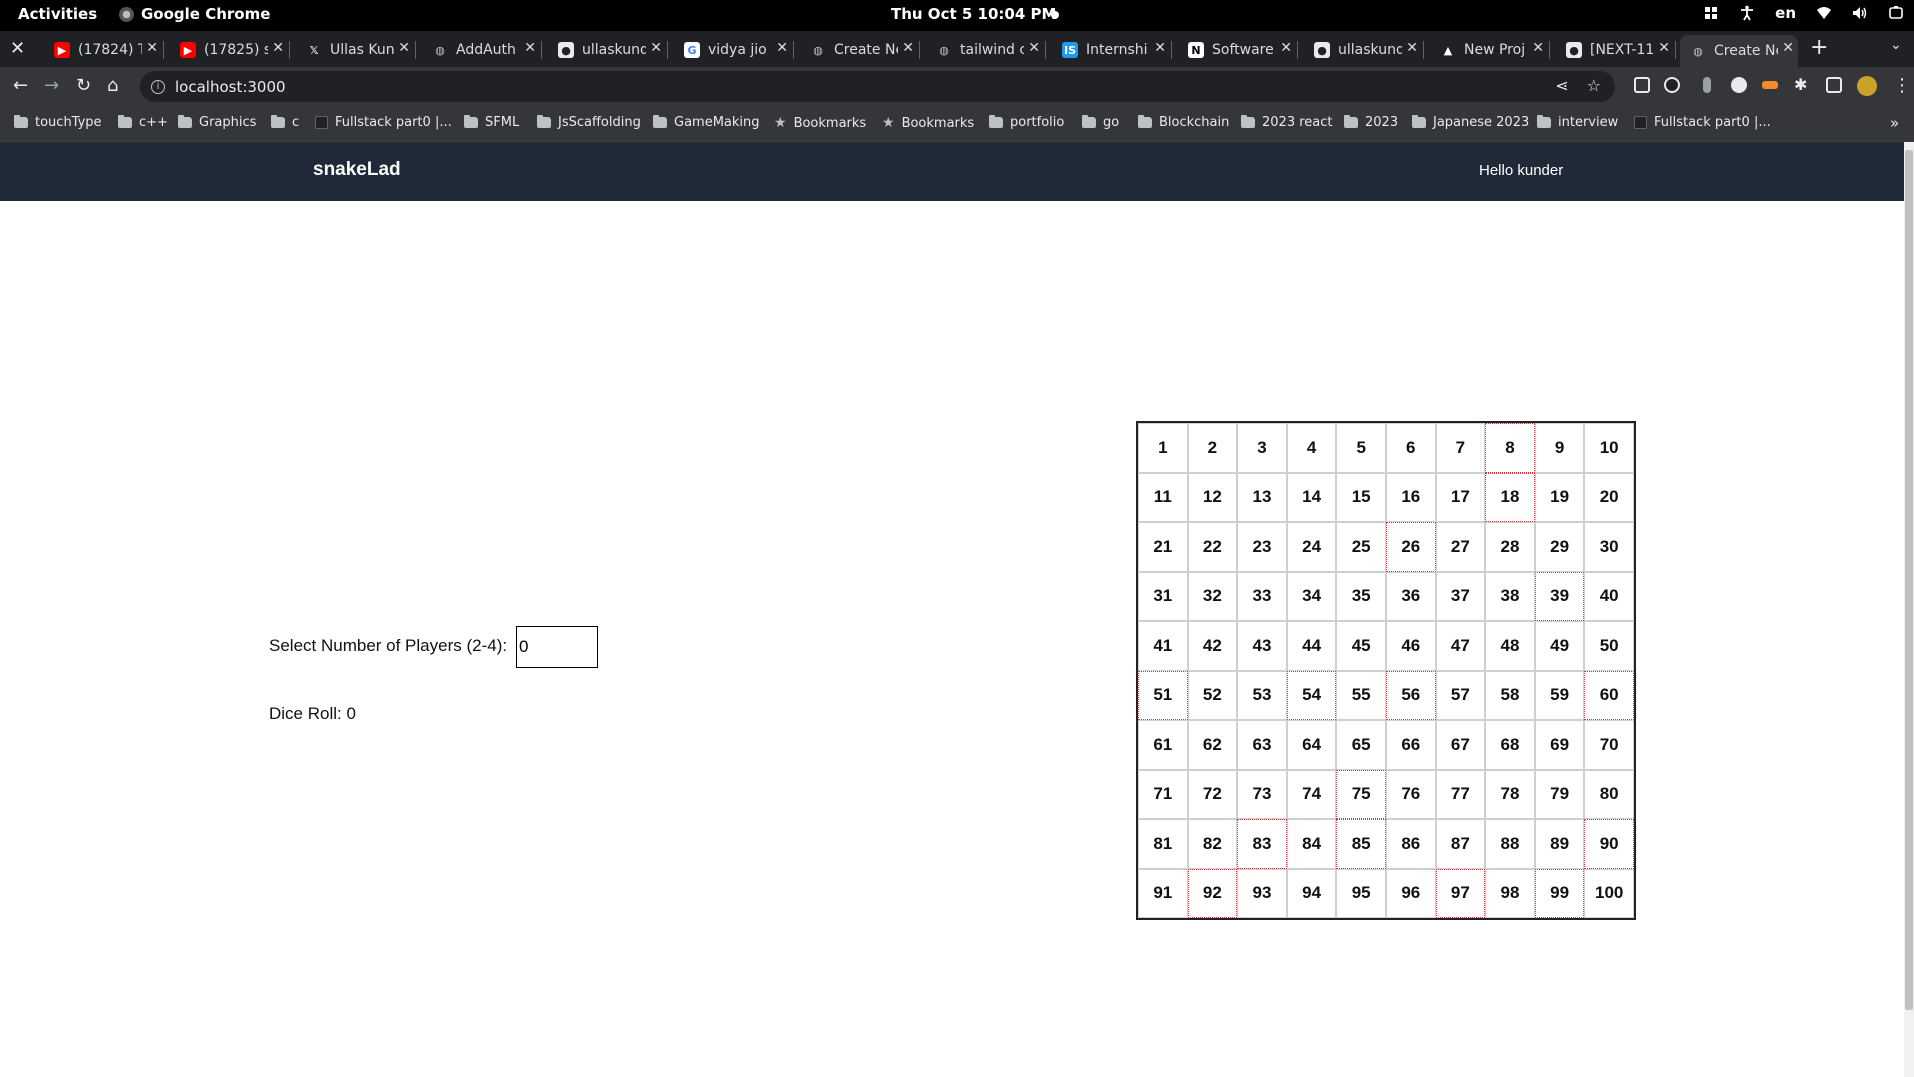 Image resolution: width=1914 pixels, height=1077 pixels. I want to click on clock: Thu Oct 5 10:04 PM, so click(973, 14).